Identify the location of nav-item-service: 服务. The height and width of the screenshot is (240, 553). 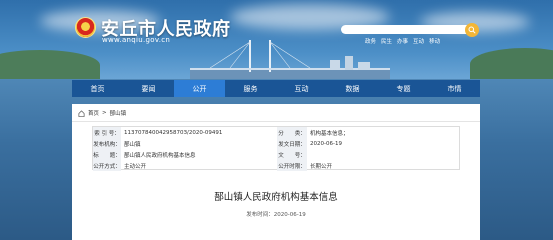
(250, 88).